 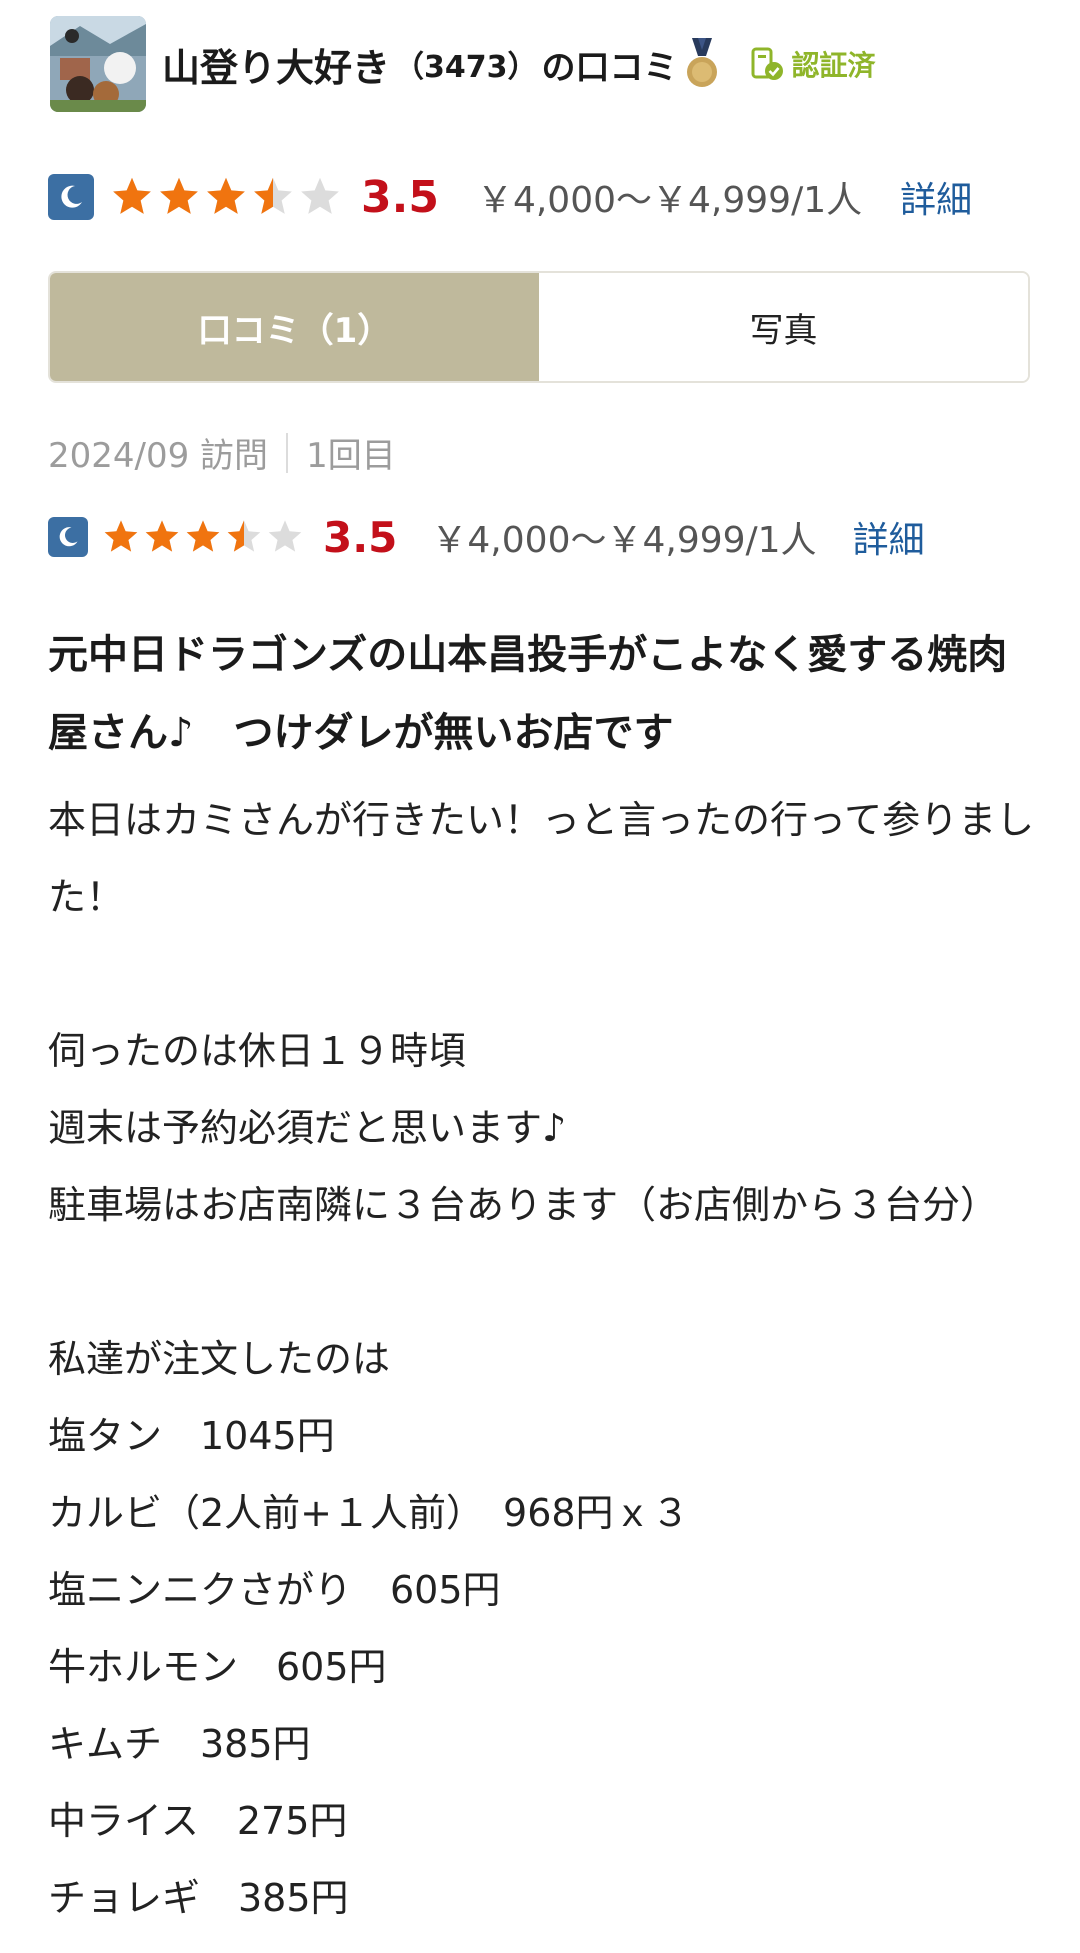 What do you see at coordinates (198, 1898) in the screenshot?
I see `review-line: チョレギ 385円` at bounding box center [198, 1898].